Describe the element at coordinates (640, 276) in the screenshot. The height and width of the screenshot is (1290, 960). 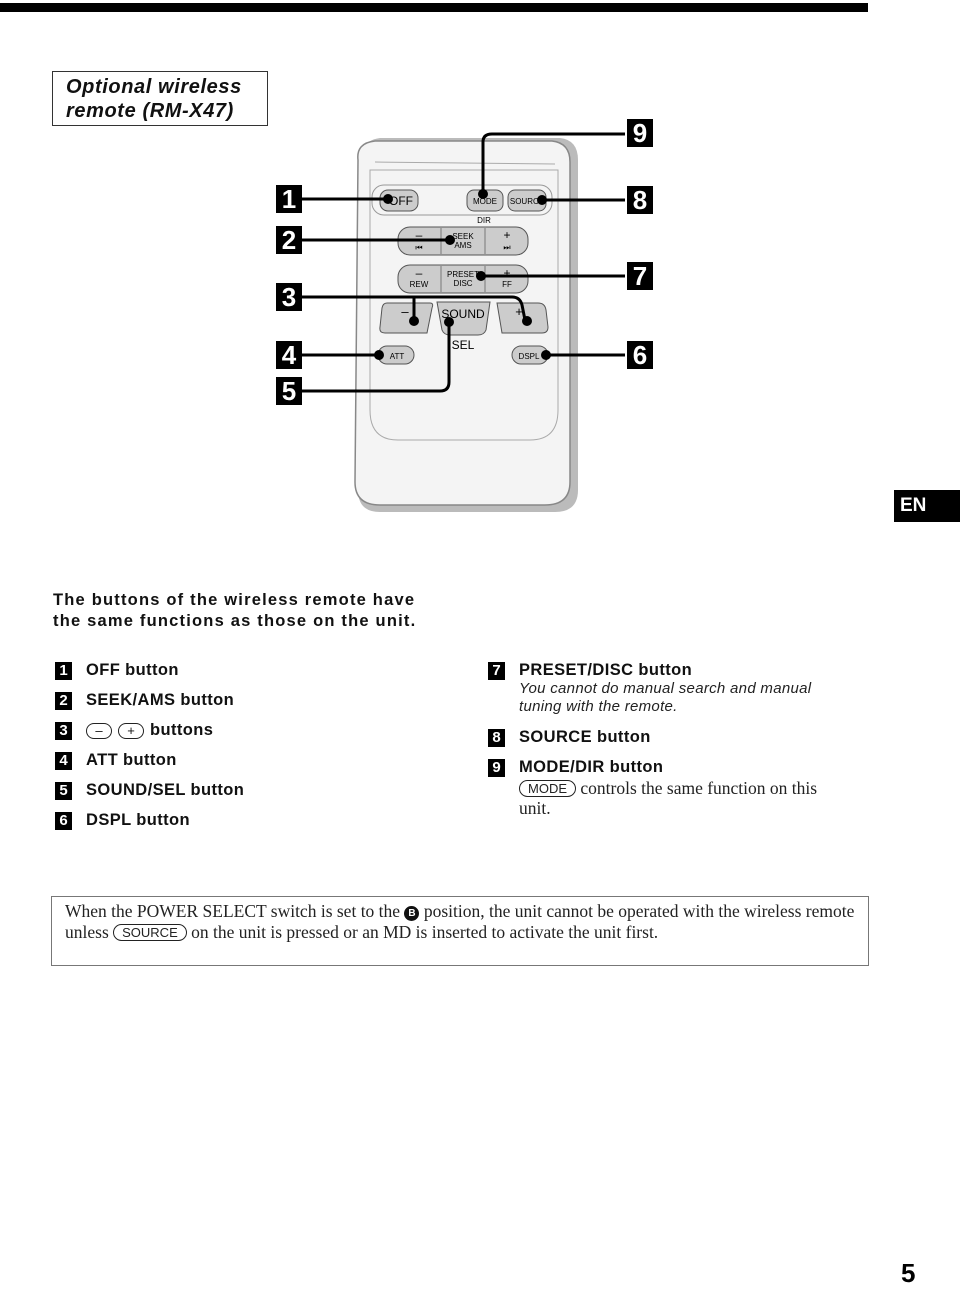
I see `callout-7: 7` at that location.